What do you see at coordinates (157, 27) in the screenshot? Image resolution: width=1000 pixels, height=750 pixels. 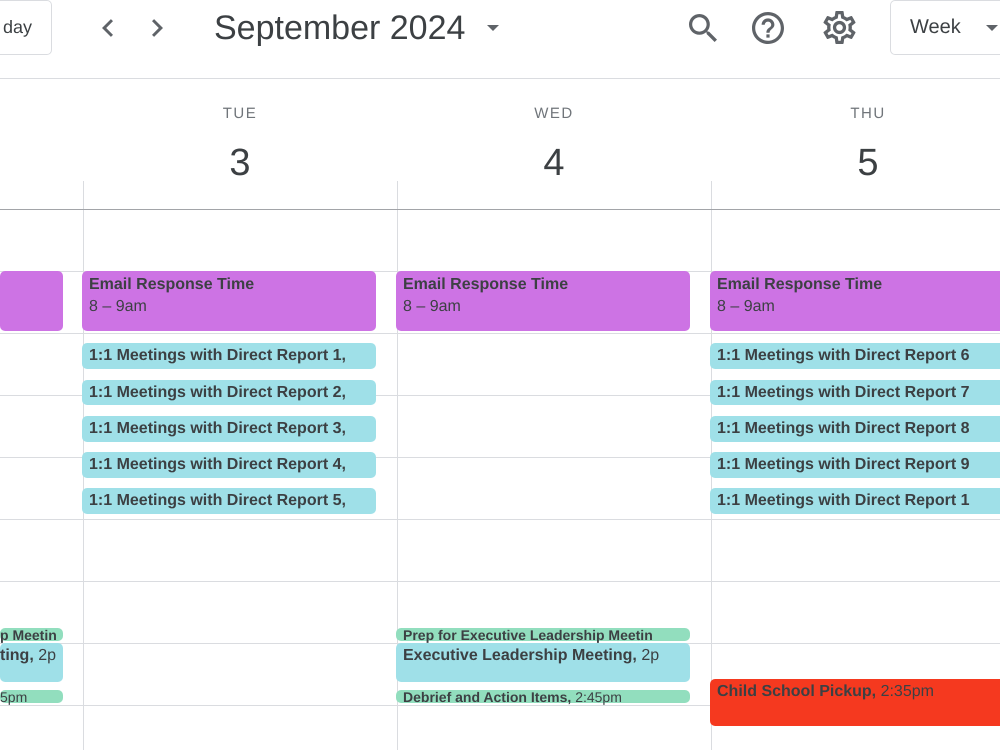 I see `chevron-right-icon` at bounding box center [157, 27].